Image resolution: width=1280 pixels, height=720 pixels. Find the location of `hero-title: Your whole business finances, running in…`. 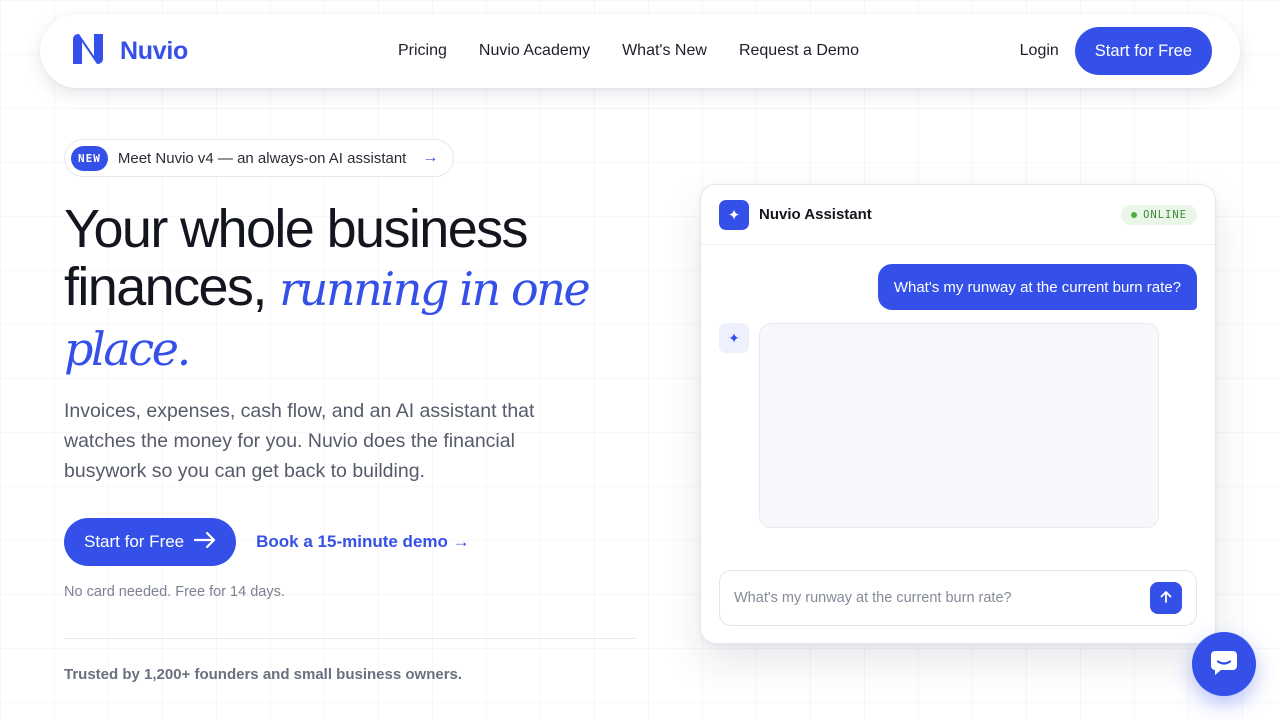

hero-title: Your whole business finances, running in… is located at coordinates (344, 289).